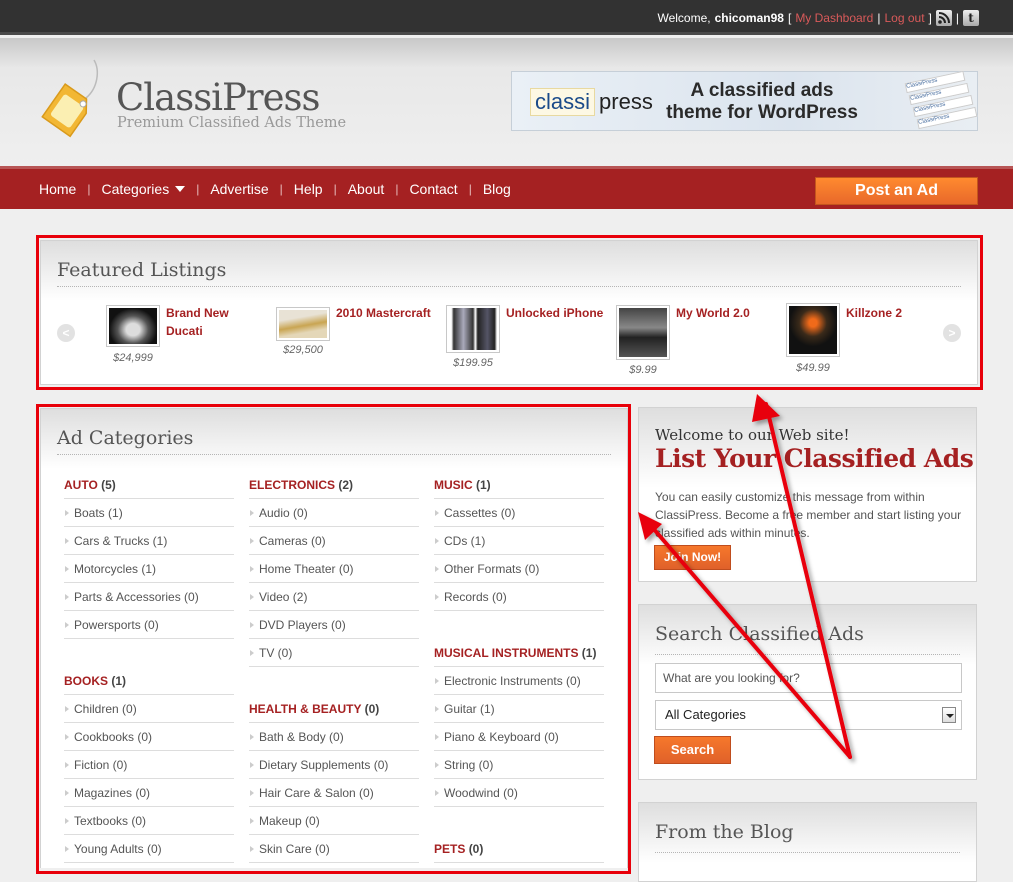  I want to click on nav-home: Home, so click(57, 189).